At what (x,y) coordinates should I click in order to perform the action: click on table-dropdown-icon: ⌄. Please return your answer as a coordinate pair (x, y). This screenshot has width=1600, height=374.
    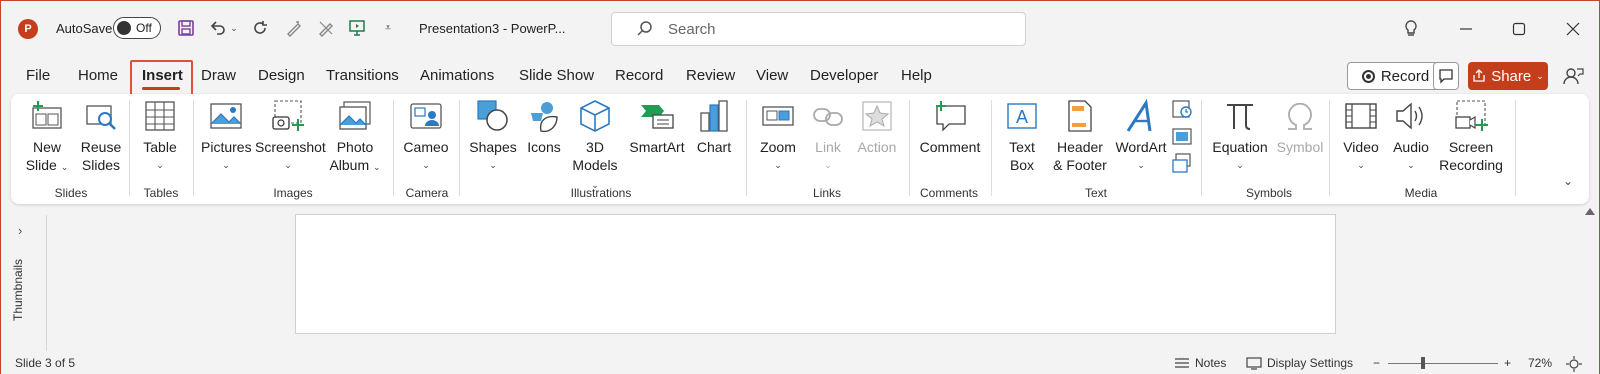
    Looking at the image, I should click on (160, 165).